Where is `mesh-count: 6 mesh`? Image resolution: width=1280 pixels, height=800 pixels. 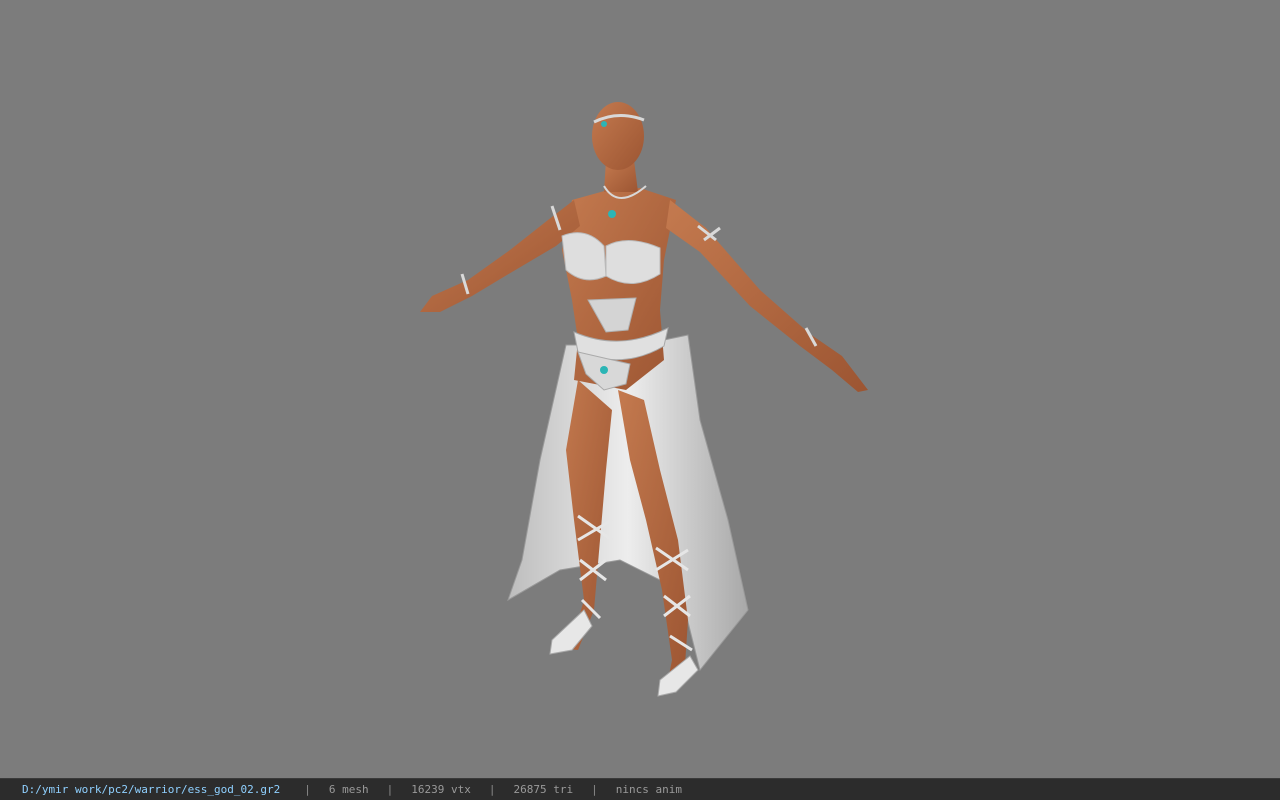 mesh-count: 6 mesh is located at coordinates (348, 789).